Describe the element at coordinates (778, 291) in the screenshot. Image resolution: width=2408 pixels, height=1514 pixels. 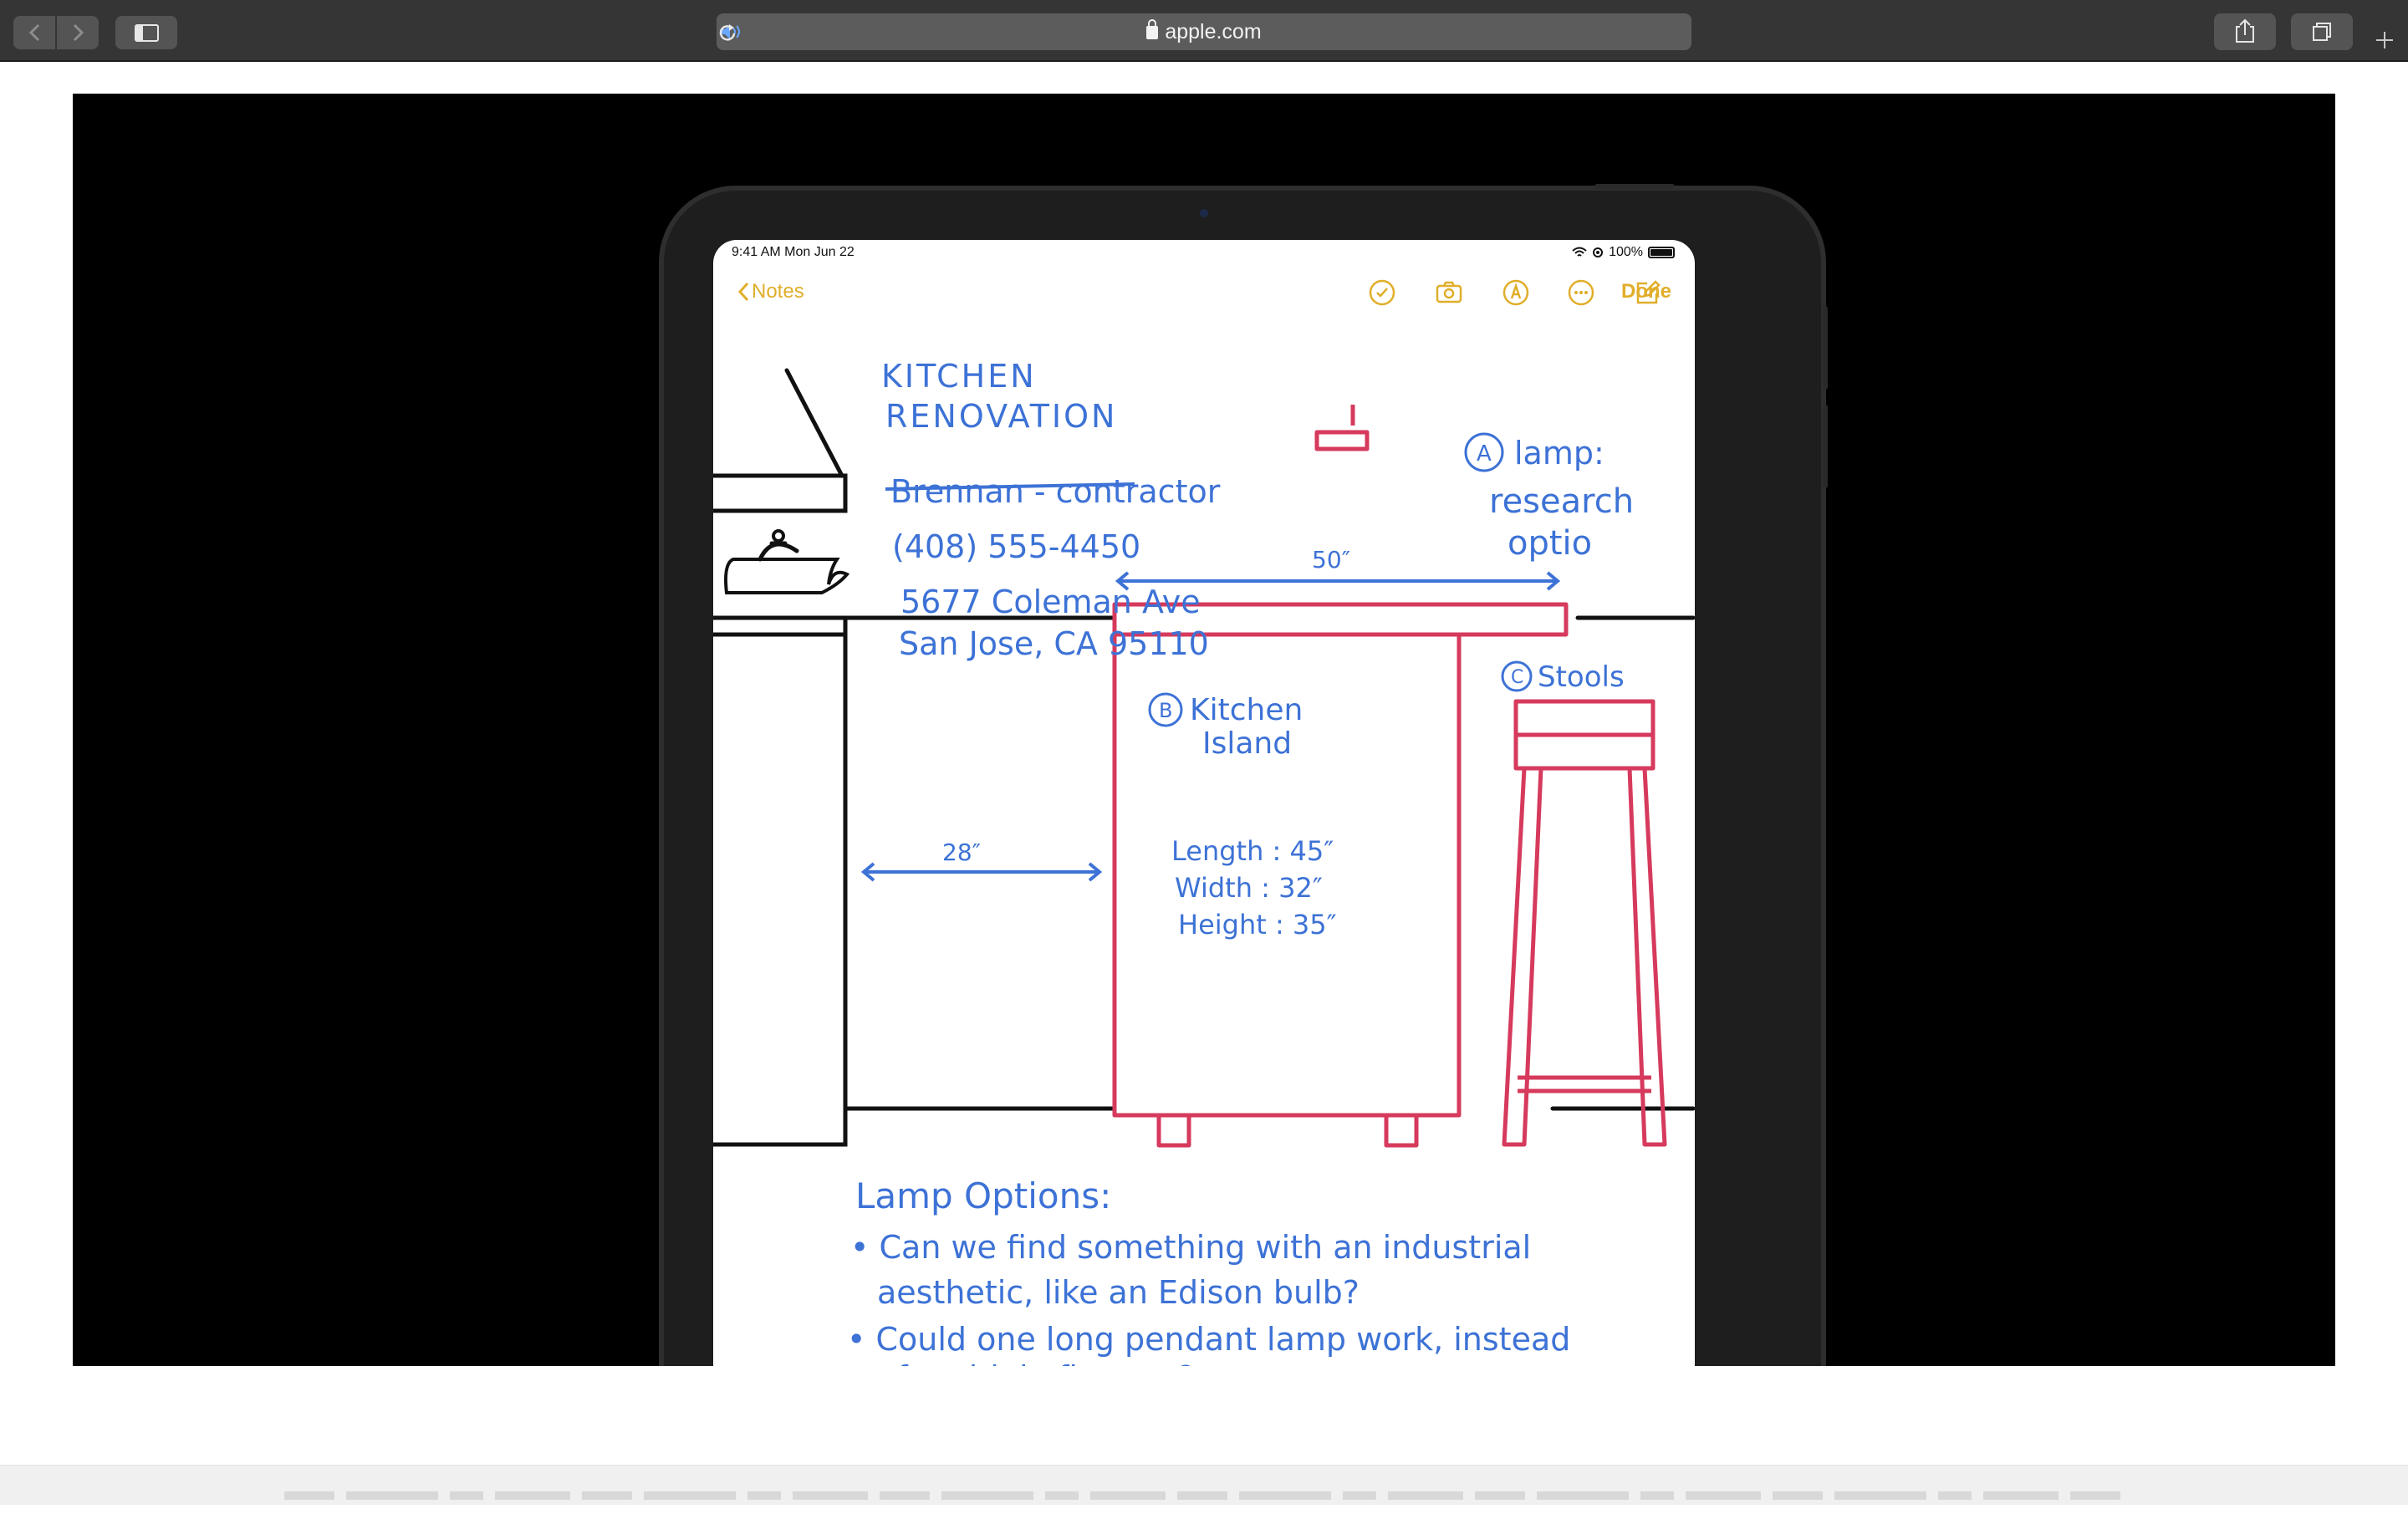
I see `notes-back-label: Notes` at that location.